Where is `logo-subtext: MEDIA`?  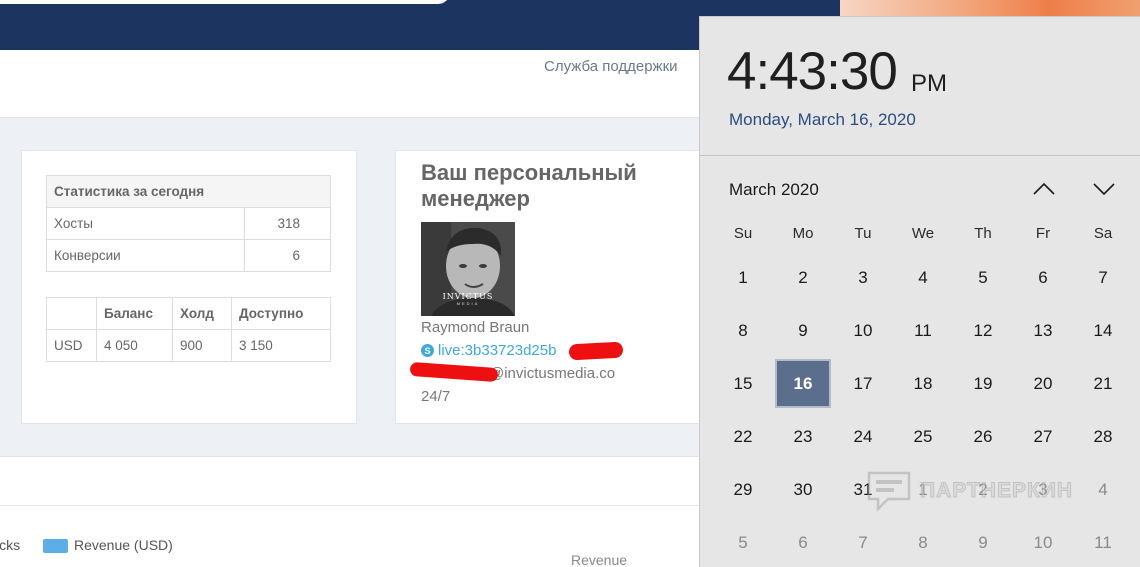
logo-subtext: MEDIA is located at coordinates (468, 303).